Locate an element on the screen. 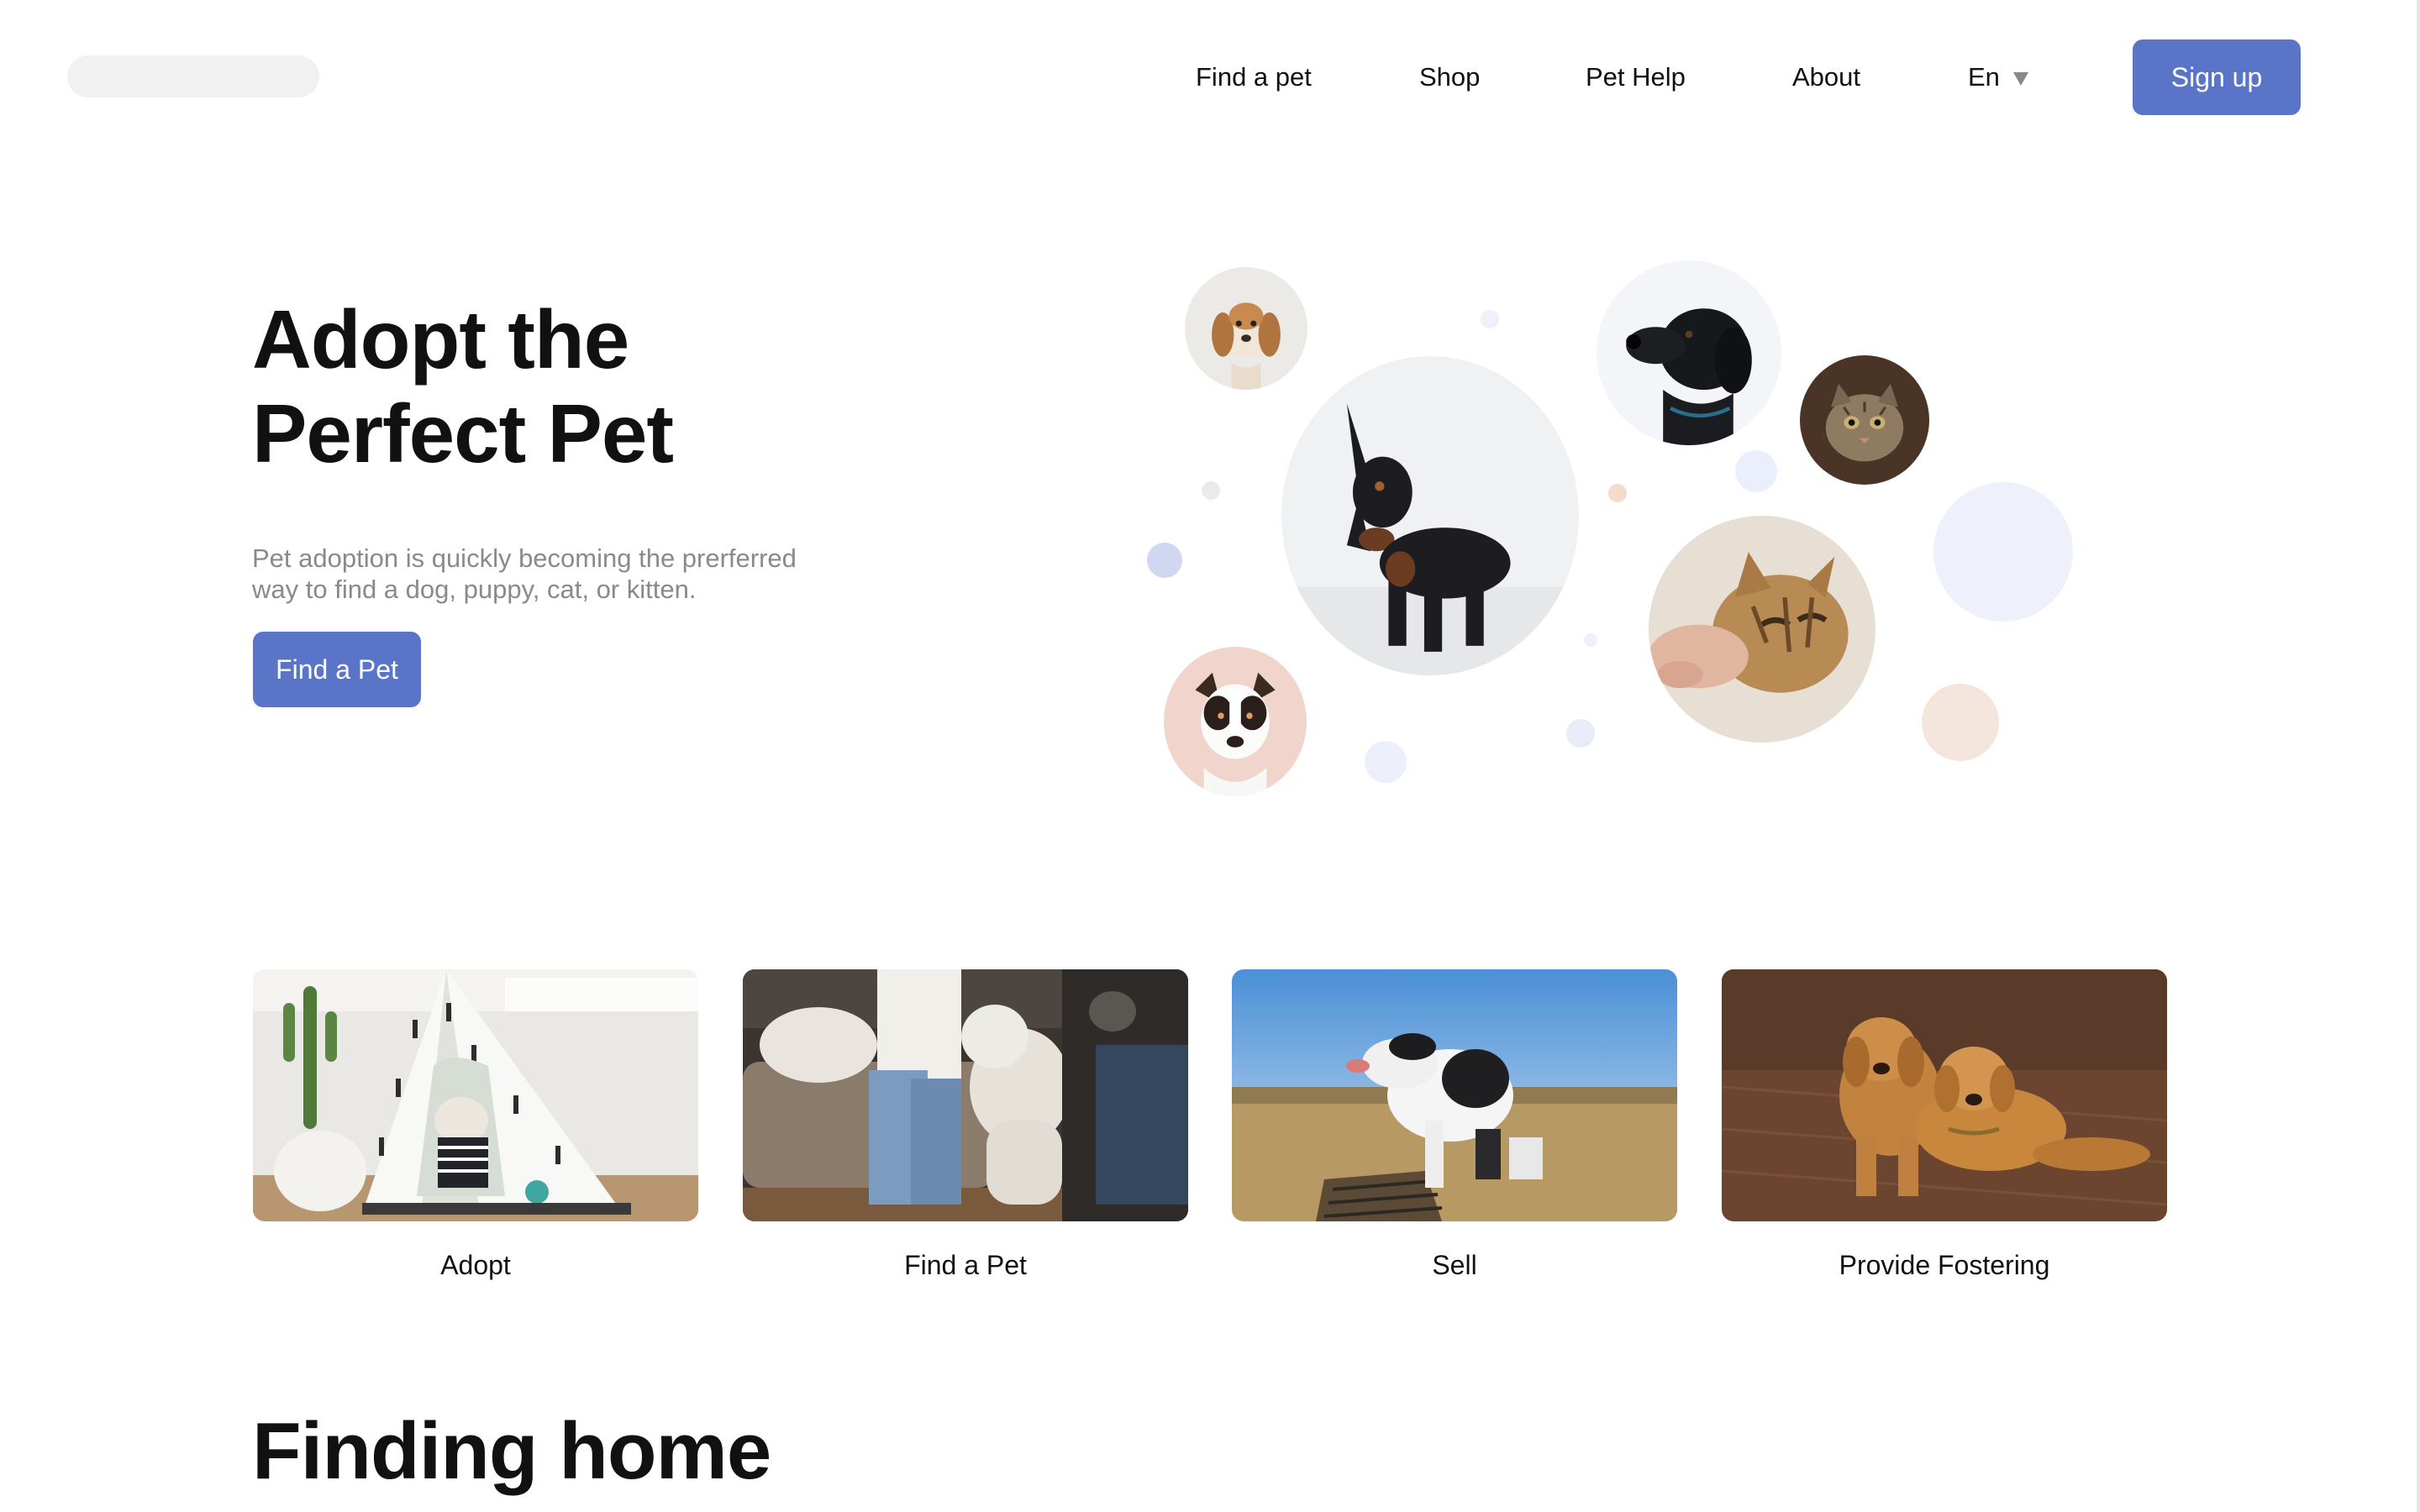 This screenshot has width=2420, height=1512. card-adopt-image is located at coordinates (476, 1095).